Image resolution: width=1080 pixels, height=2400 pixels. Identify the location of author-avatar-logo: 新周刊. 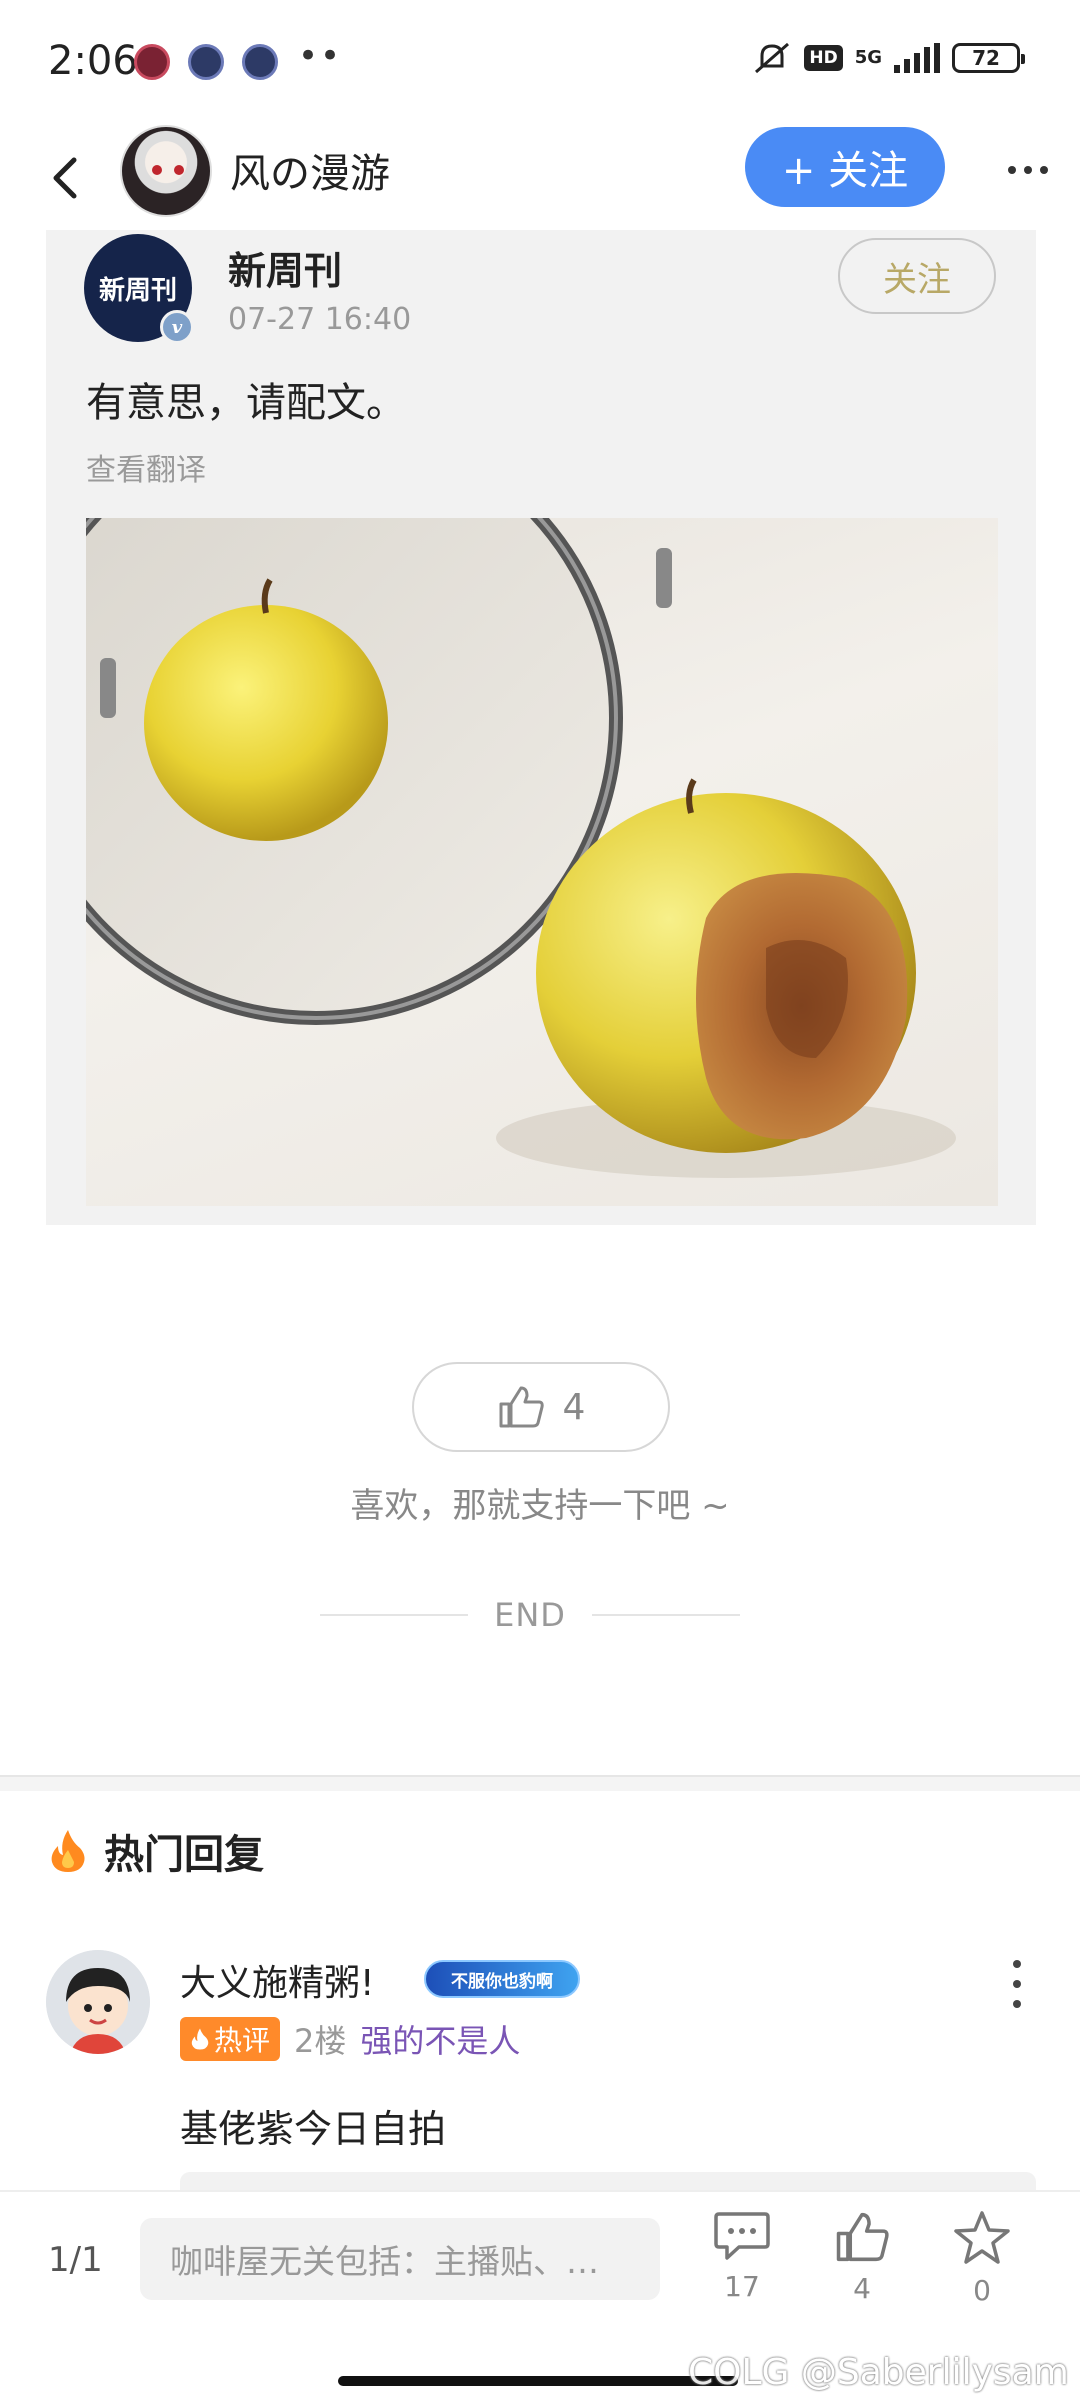
(137, 290).